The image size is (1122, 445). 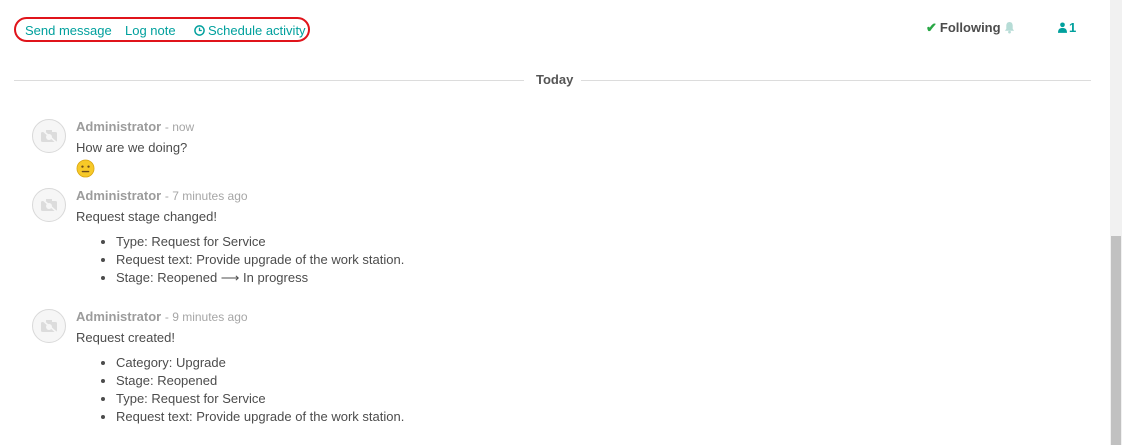 I want to click on message-date: - 7 minutes ago, so click(x=206, y=196).